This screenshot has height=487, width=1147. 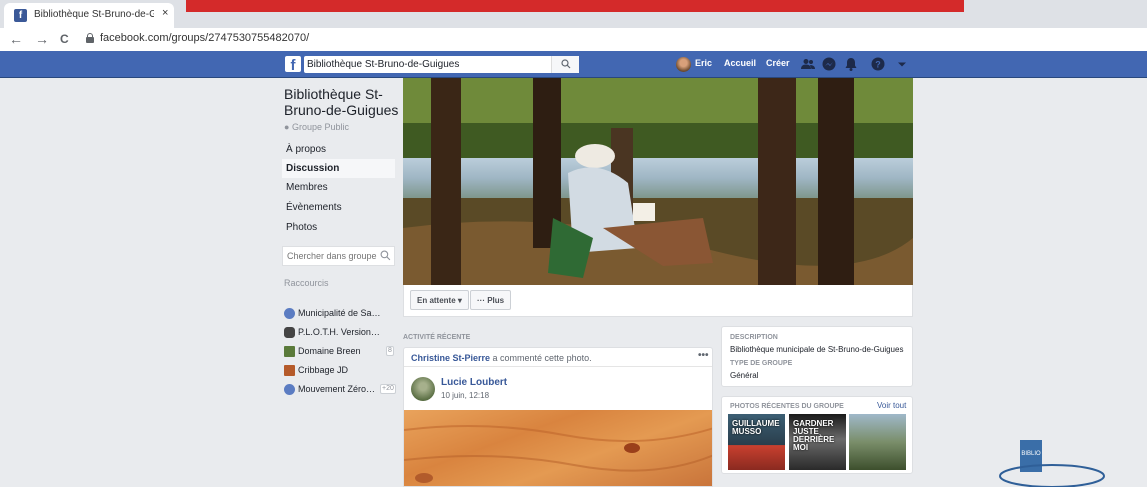 What do you see at coordinates (293, 64) in the screenshot?
I see `facebook-logo-icon: f` at bounding box center [293, 64].